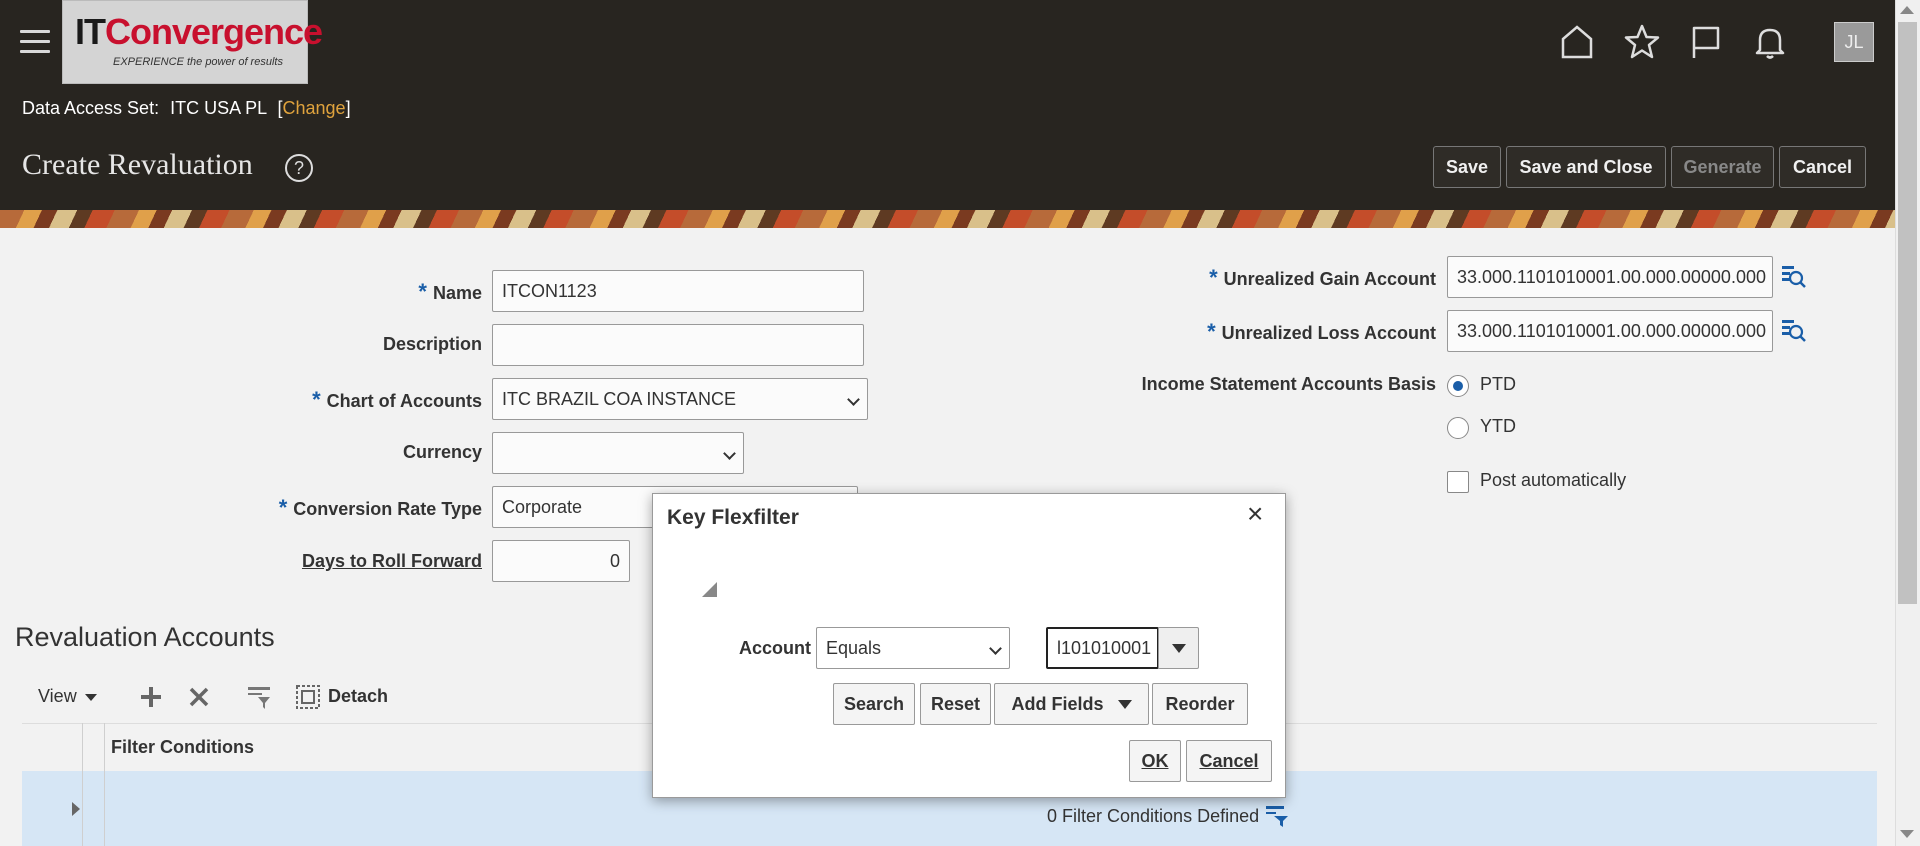 The height and width of the screenshot is (846, 1920). What do you see at coordinates (151, 697) in the screenshot?
I see `add-row-icon` at bounding box center [151, 697].